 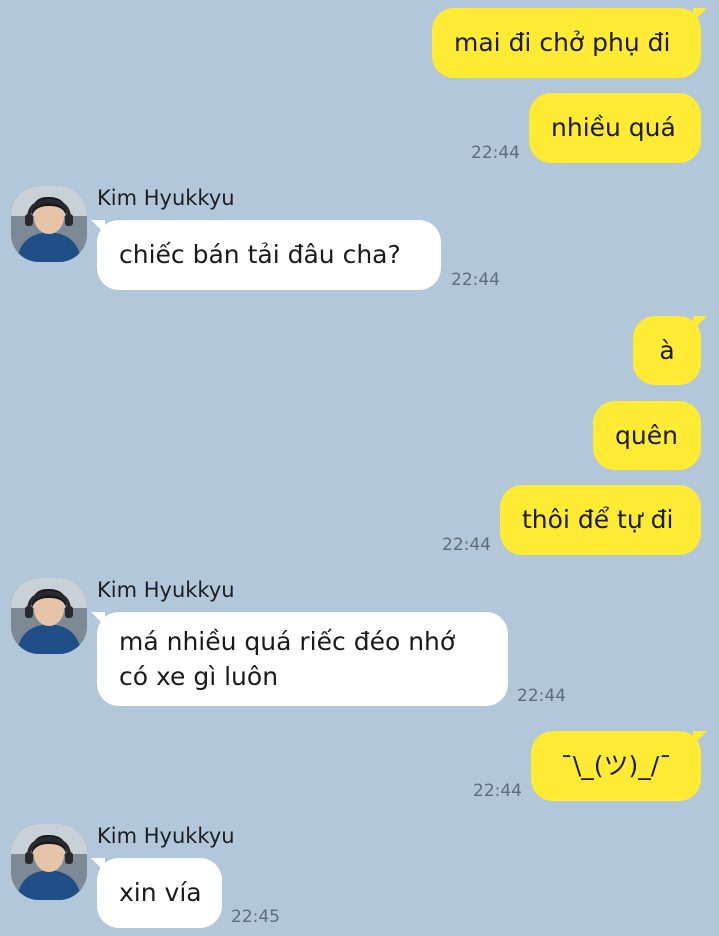 What do you see at coordinates (616, 765) in the screenshot?
I see `message-text: ¯\_(ツ)_/¯` at bounding box center [616, 765].